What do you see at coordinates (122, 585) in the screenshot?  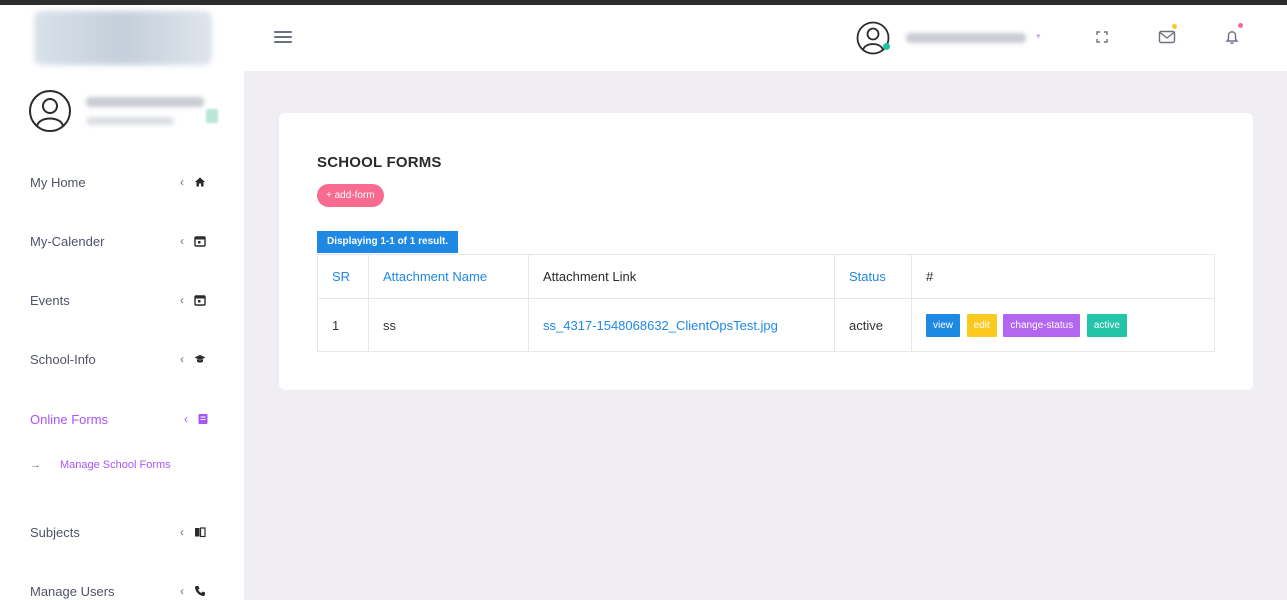 I see `sidebar-item-manage-users: Manage Users ‹` at bounding box center [122, 585].